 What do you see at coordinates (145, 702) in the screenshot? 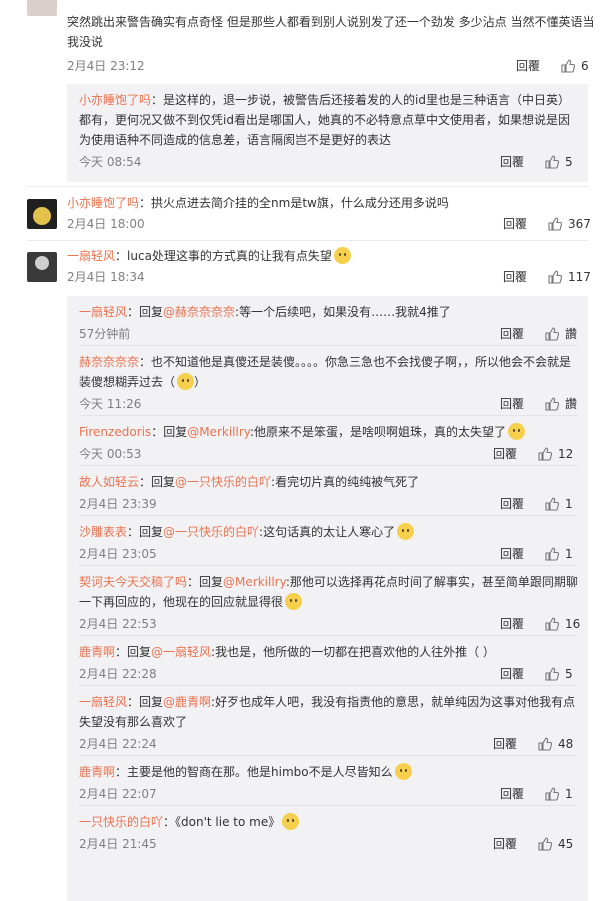
I see `reply-prefix: ：回复` at bounding box center [145, 702].